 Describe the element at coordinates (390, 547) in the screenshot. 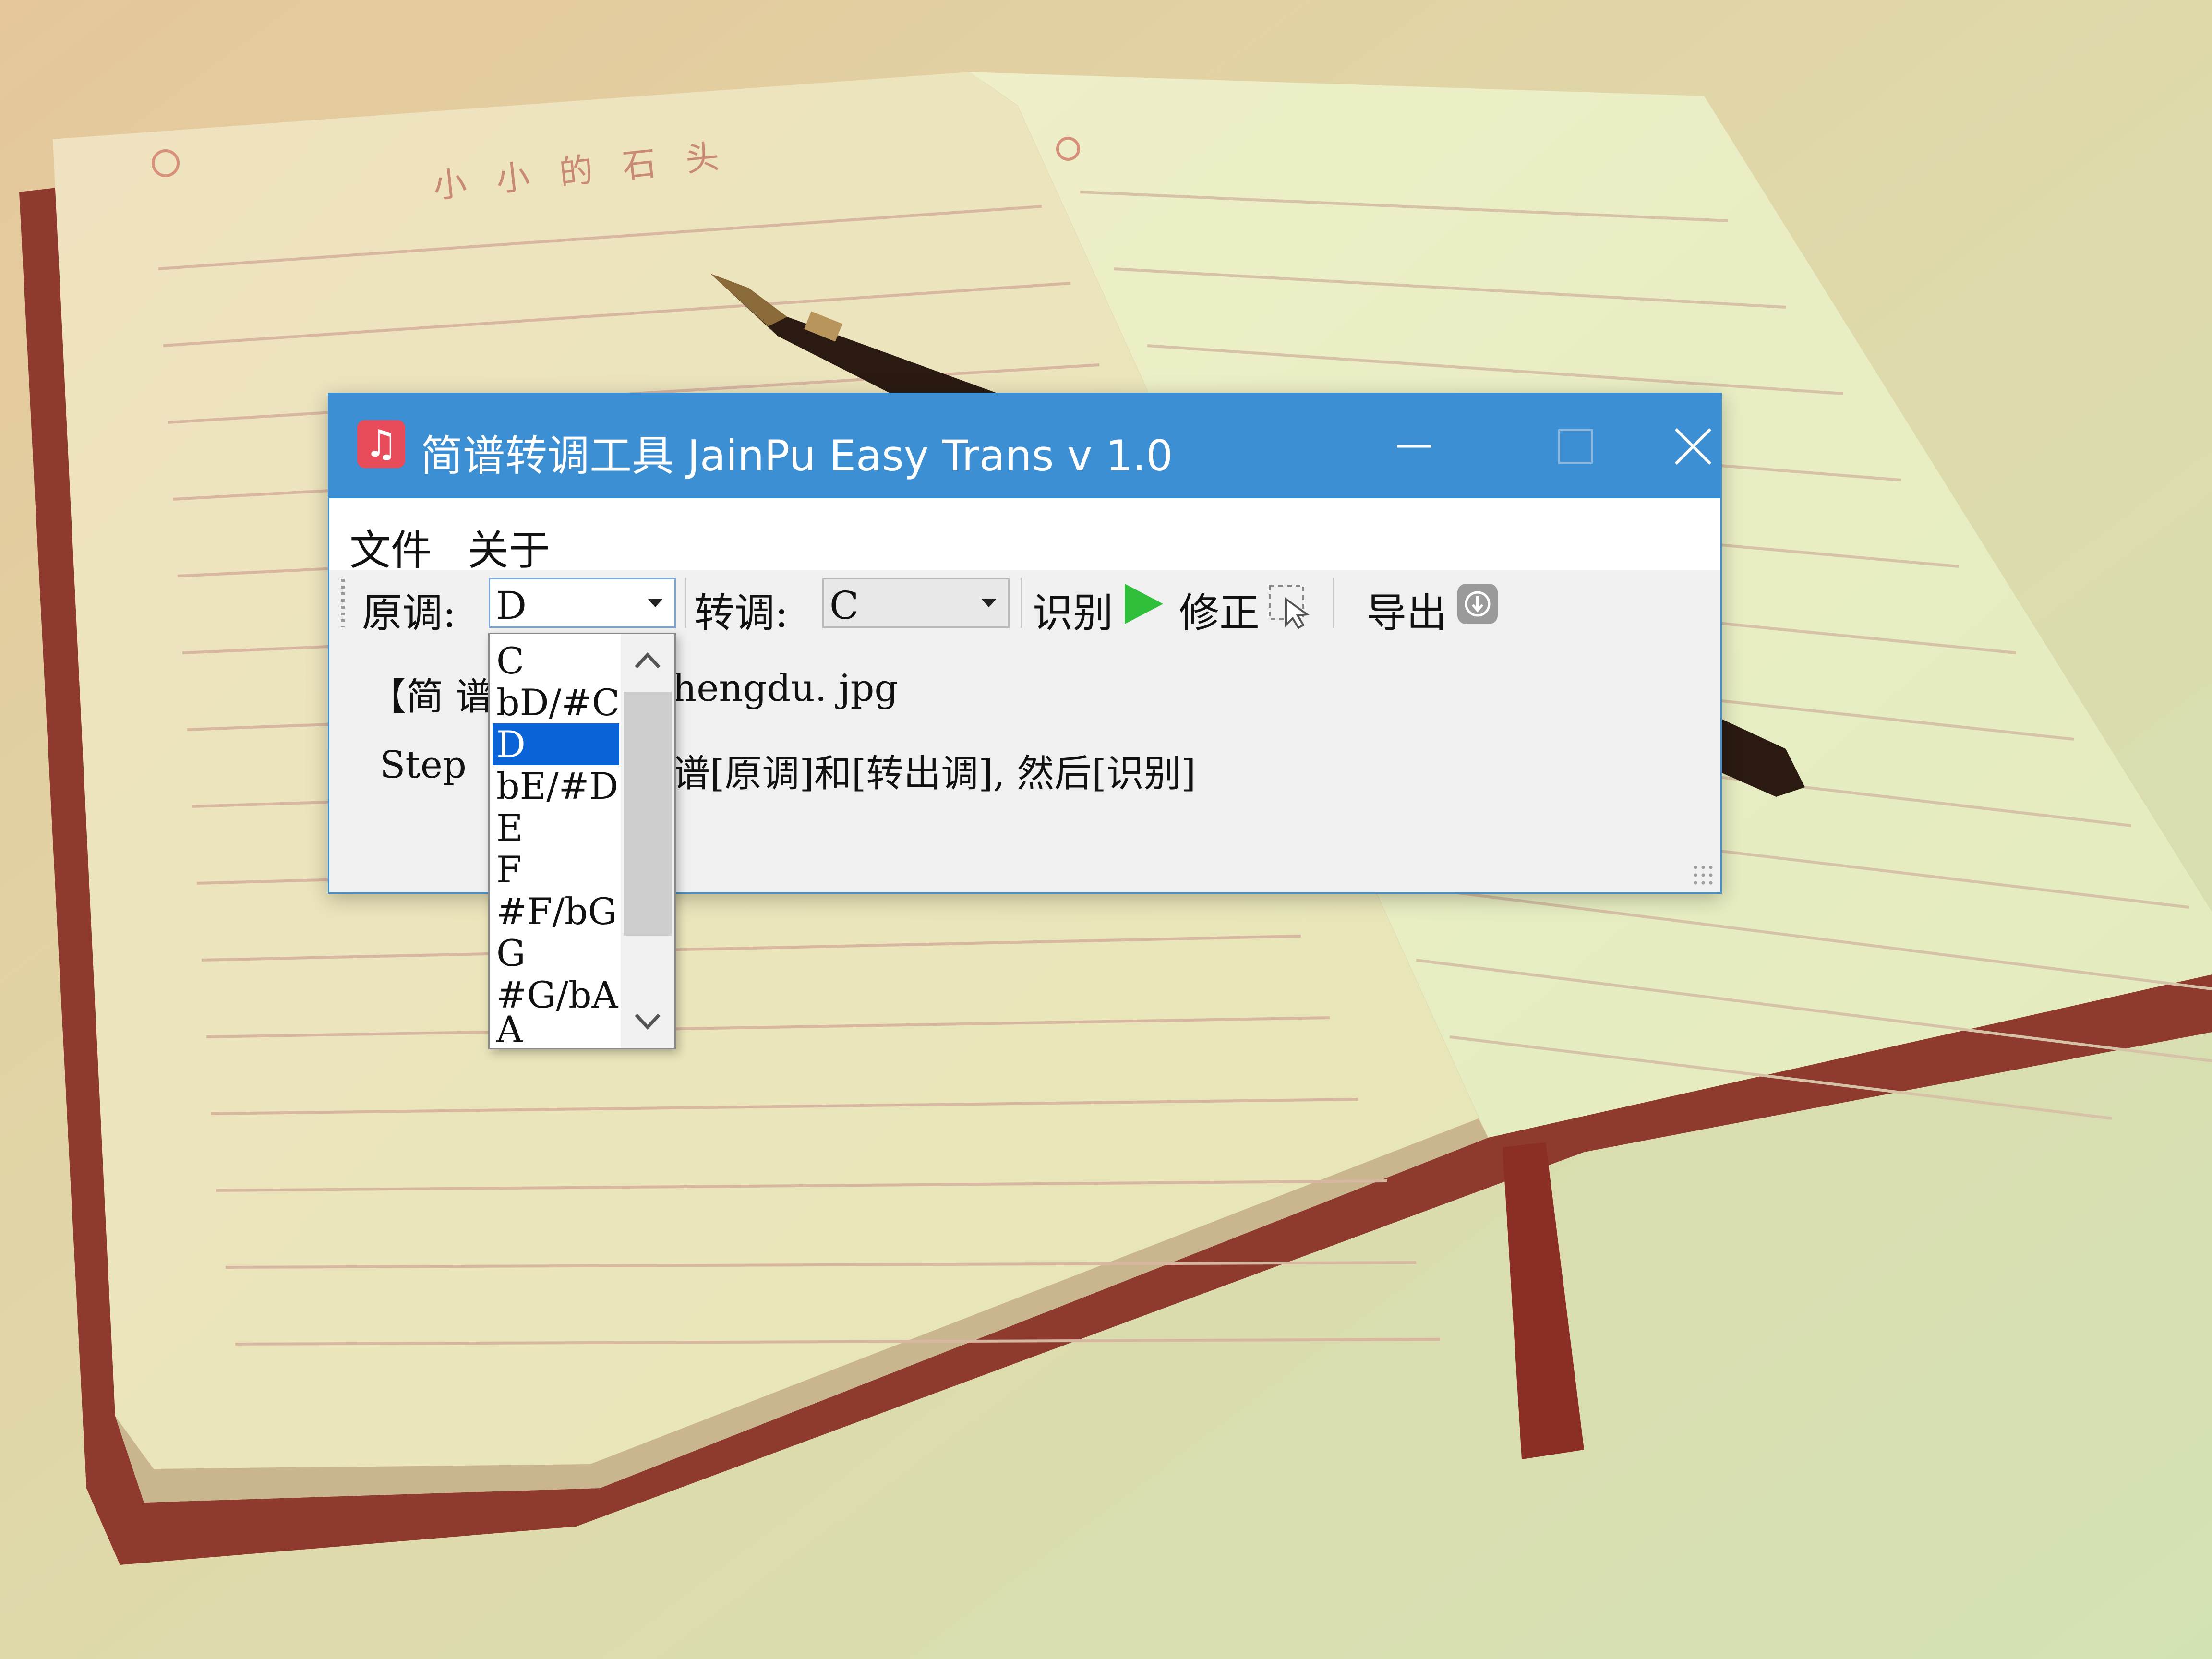

I see `menu-file: 文件` at that location.